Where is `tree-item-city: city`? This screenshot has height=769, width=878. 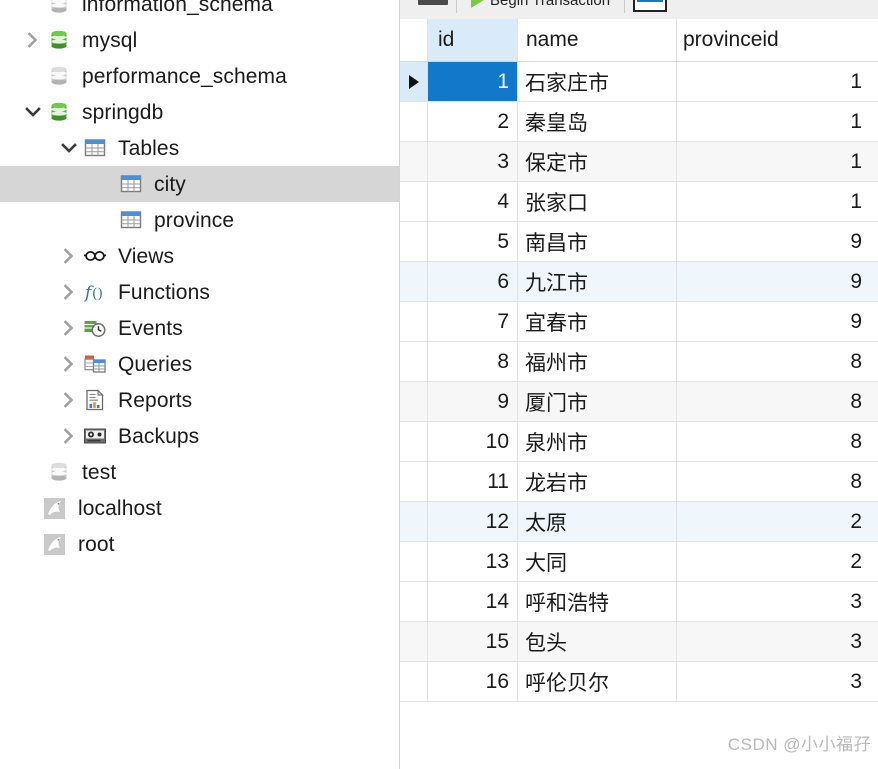
tree-item-city: city is located at coordinates (199, 184).